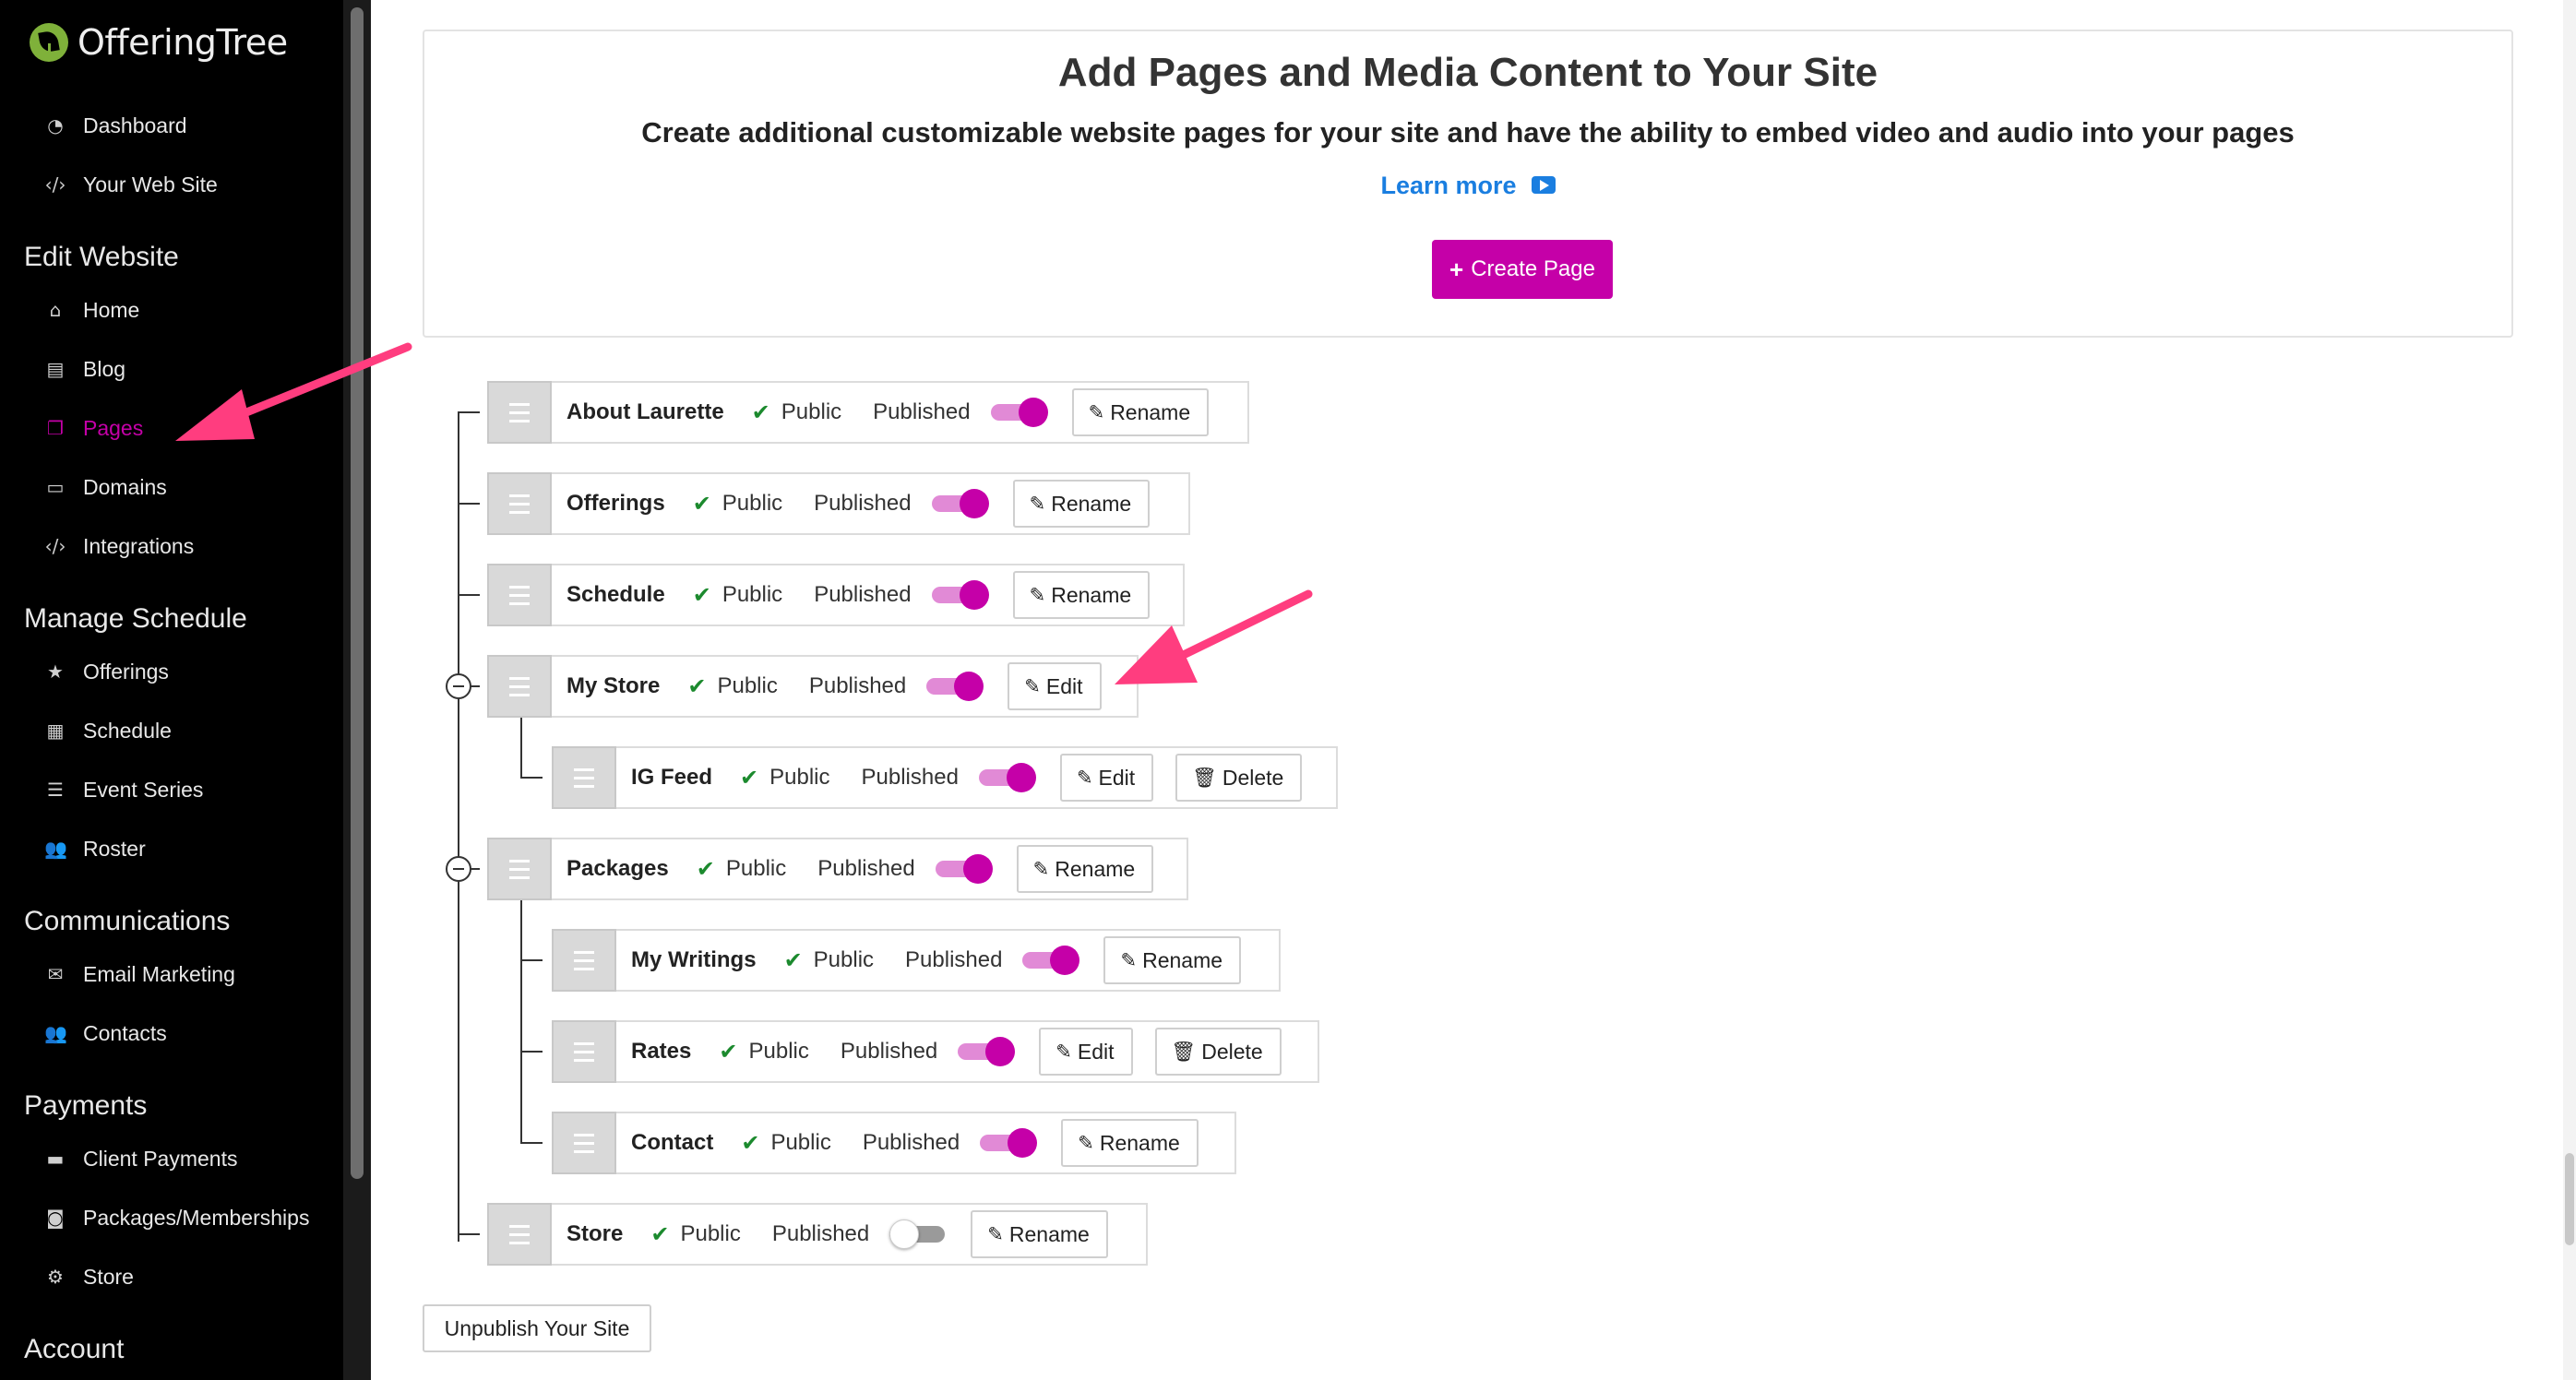  Describe the element at coordinates (595, 1234) in the screenshot. I see `page-name: Store` at that location.